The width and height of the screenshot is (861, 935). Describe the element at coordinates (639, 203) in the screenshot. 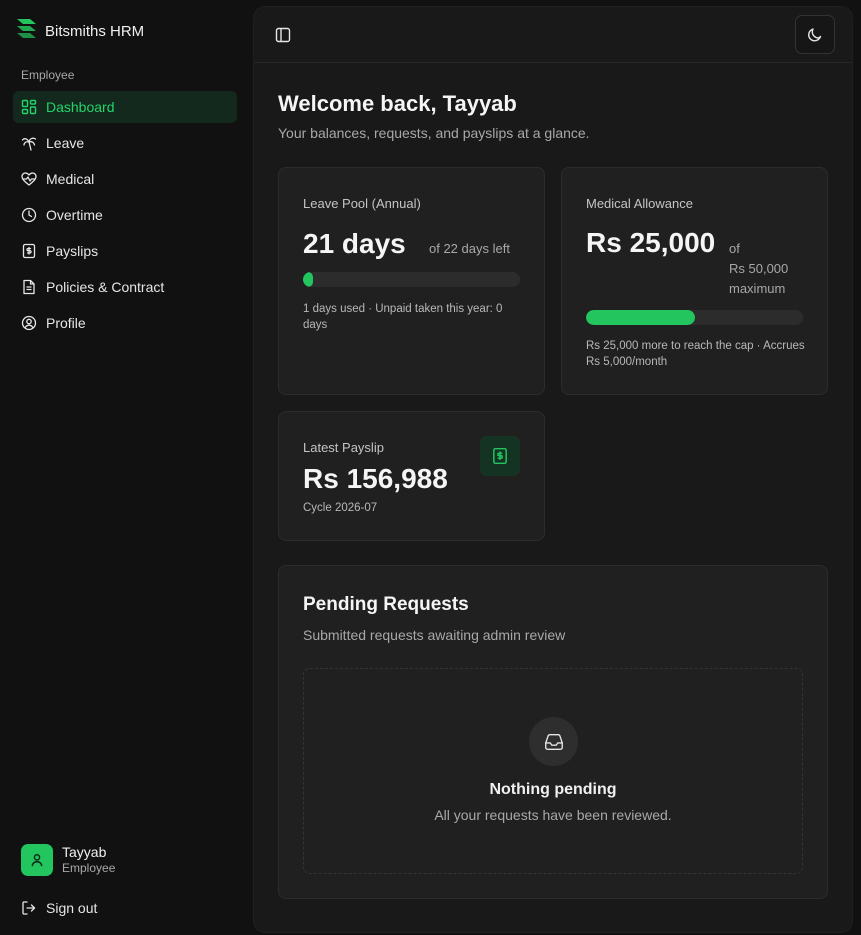

I see `medical-card-label: Medical Allowance` at that location.